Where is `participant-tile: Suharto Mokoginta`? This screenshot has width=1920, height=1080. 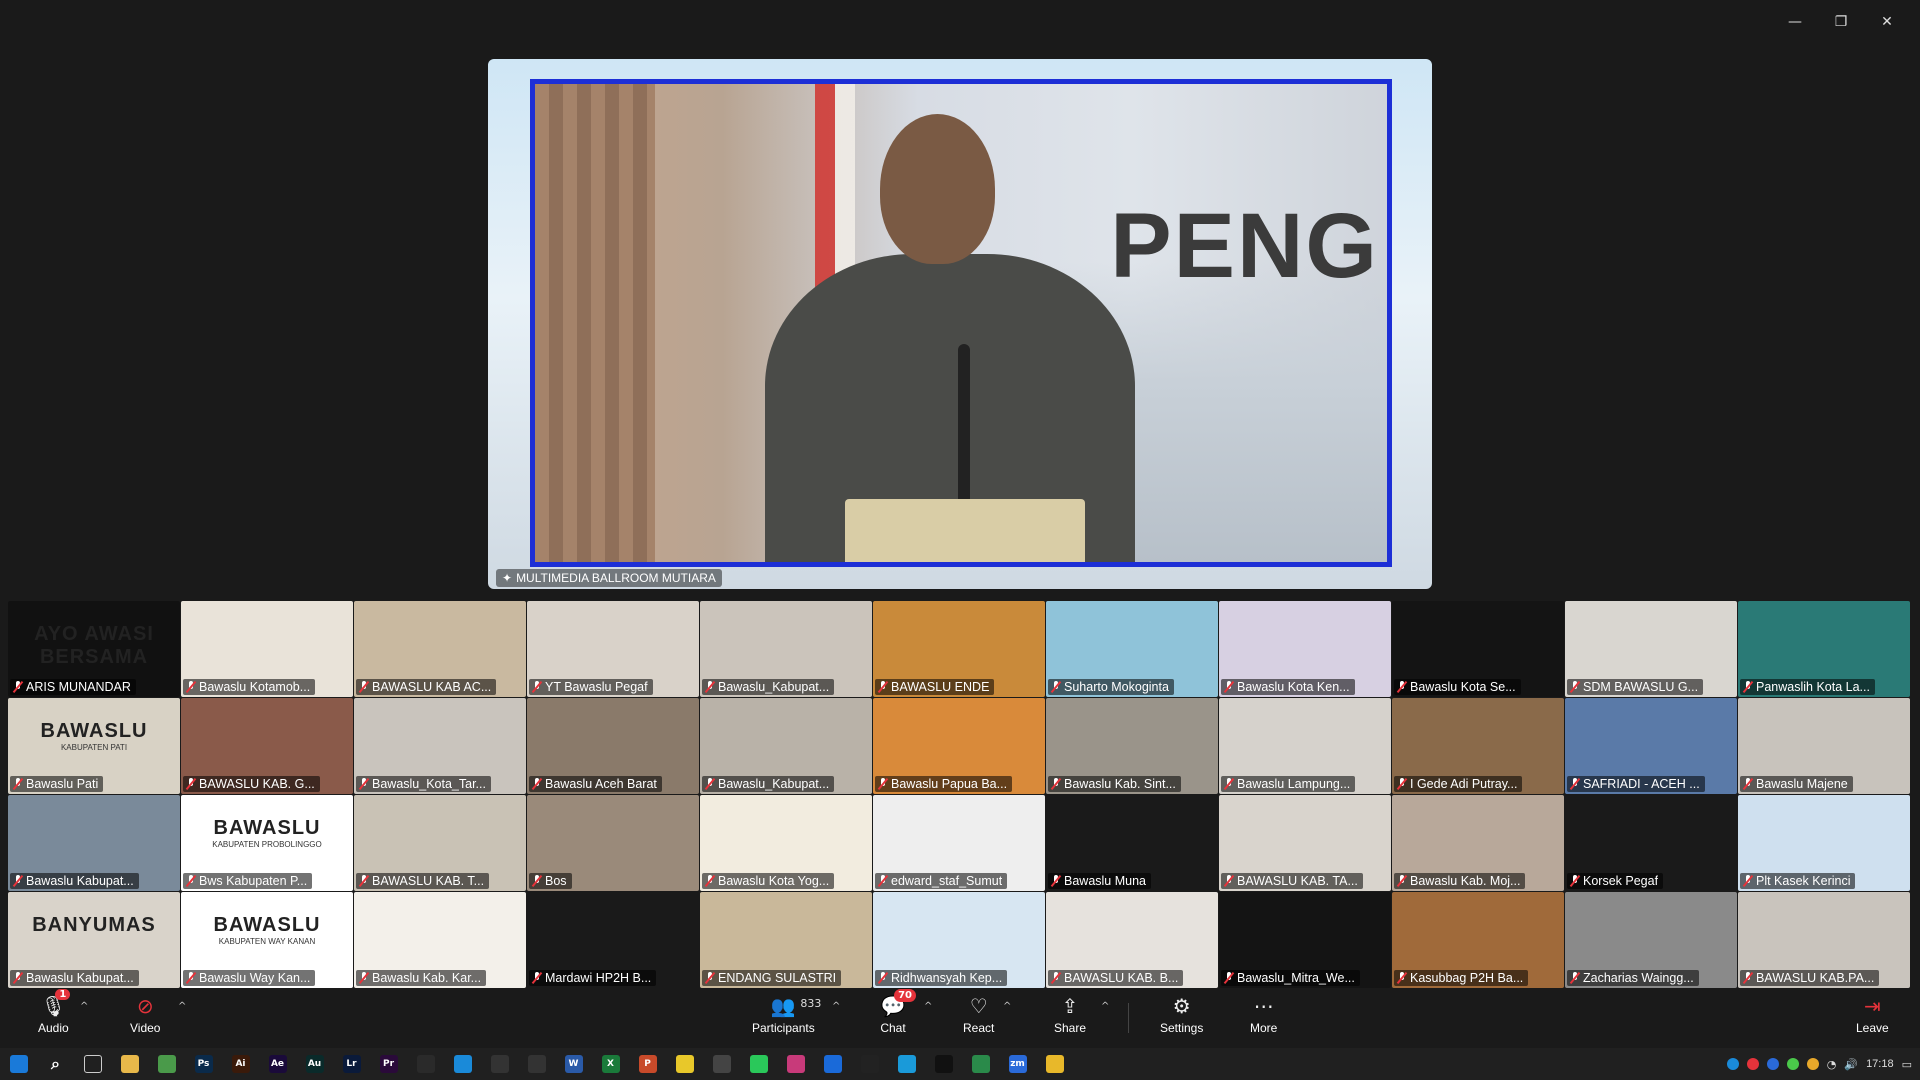
participant-tile: Suharto Mokoginta is located at coordinates (1132, 649).